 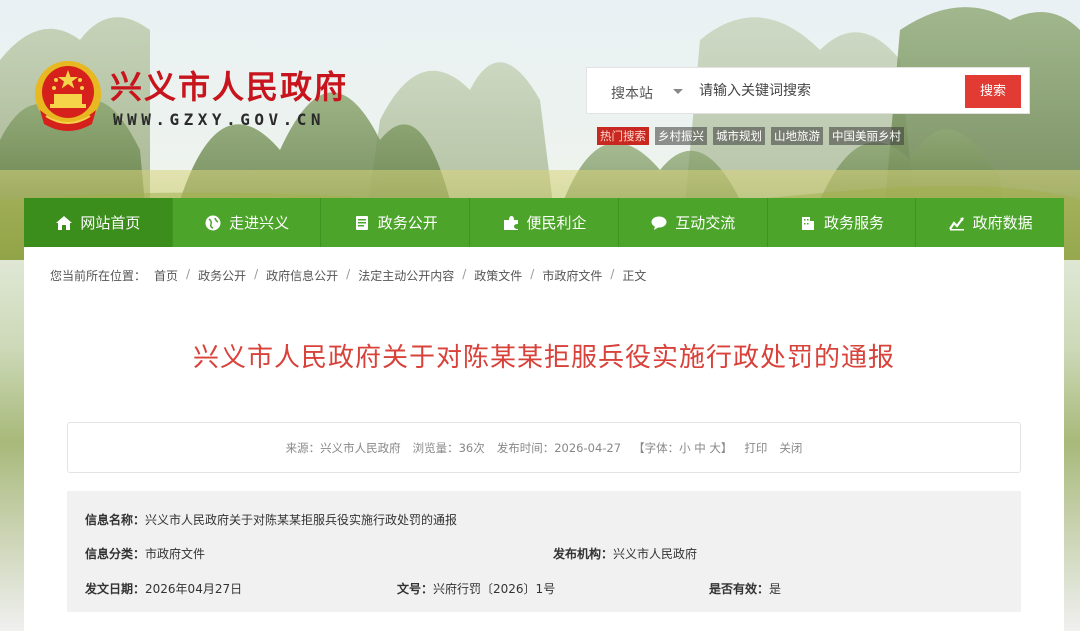 What do you see at coordinates (343, 447) in the screenshot?
I see `meta-source: 来源：兴义市人民政府` at bounding box center [343, 447].